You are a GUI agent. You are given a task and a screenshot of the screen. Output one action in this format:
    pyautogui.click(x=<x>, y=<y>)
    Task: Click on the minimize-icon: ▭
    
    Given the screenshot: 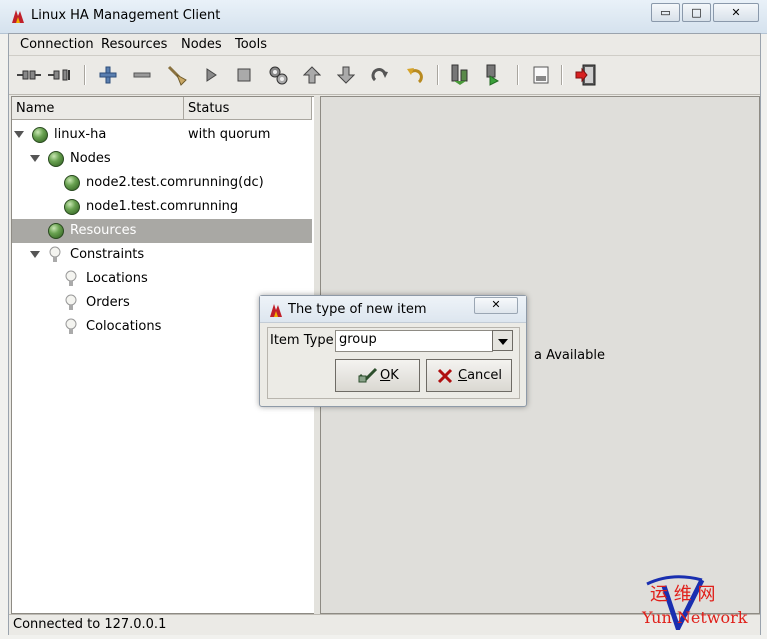 What is the action you would take?
    pyautogui.click(x=665, y=12)
    